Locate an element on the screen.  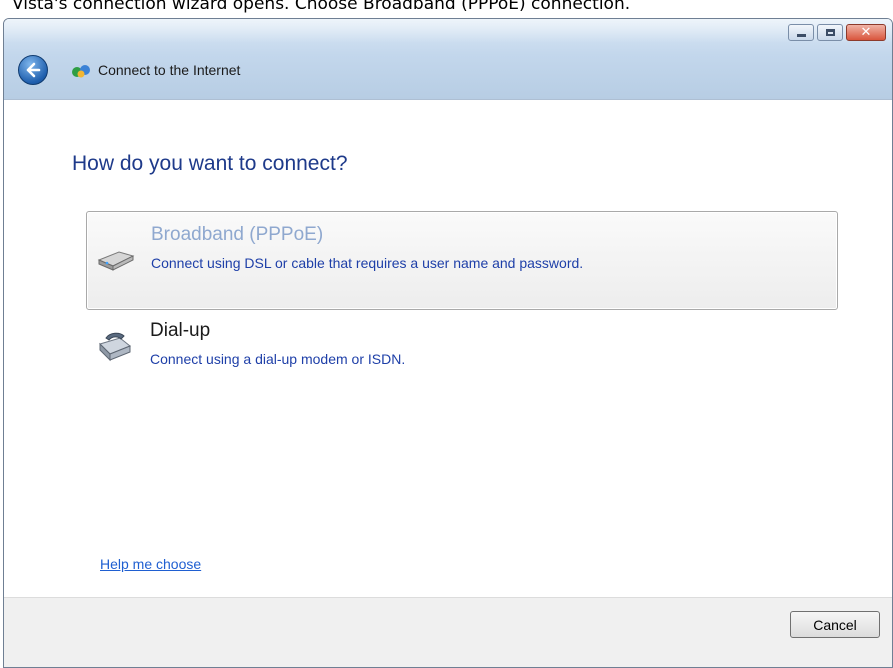
wizard-footer: Cancel is located at coordinates (448, 632).